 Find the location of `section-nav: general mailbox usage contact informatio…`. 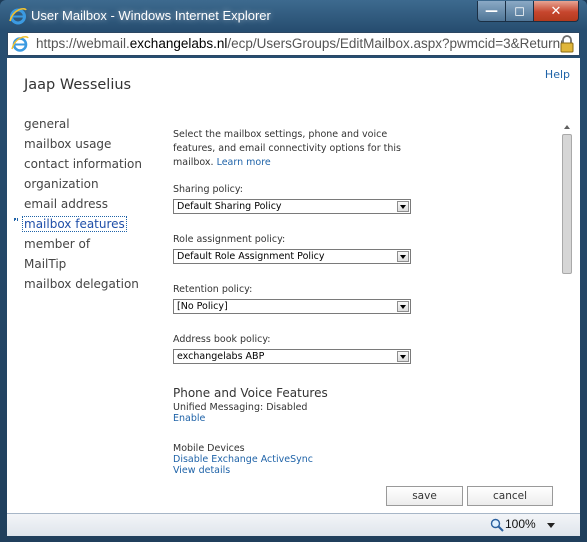

section-nav: general mailbox usage contact informatio… is located at coordinates (78, 206).